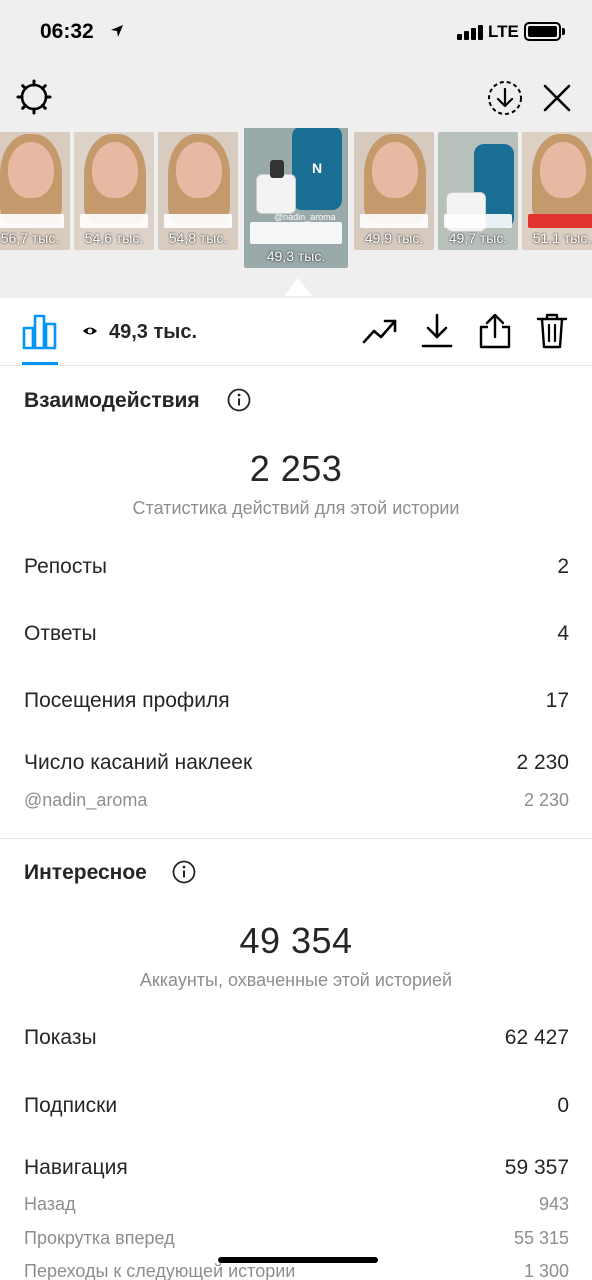 The image size is (592, 1280). I want to click on selected-story-caret, so click(298, 287).